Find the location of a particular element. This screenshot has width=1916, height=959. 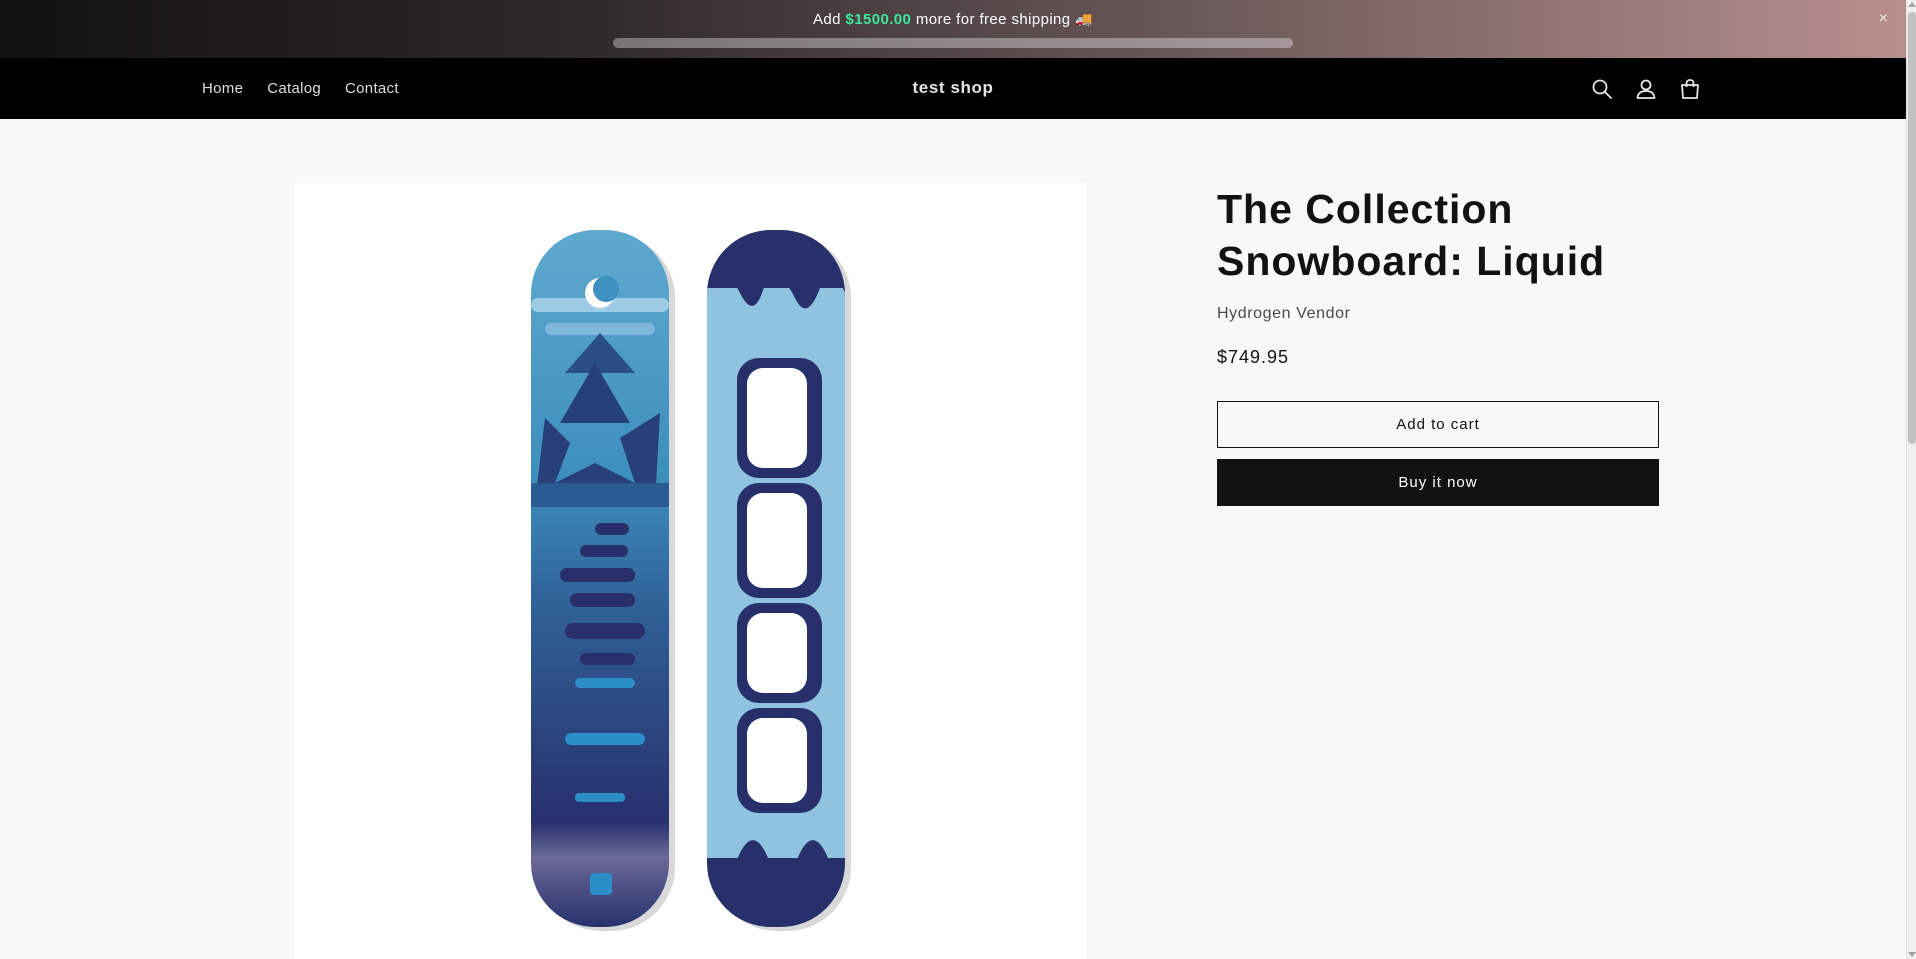

header-icons is located at coordinates (1646, 88).